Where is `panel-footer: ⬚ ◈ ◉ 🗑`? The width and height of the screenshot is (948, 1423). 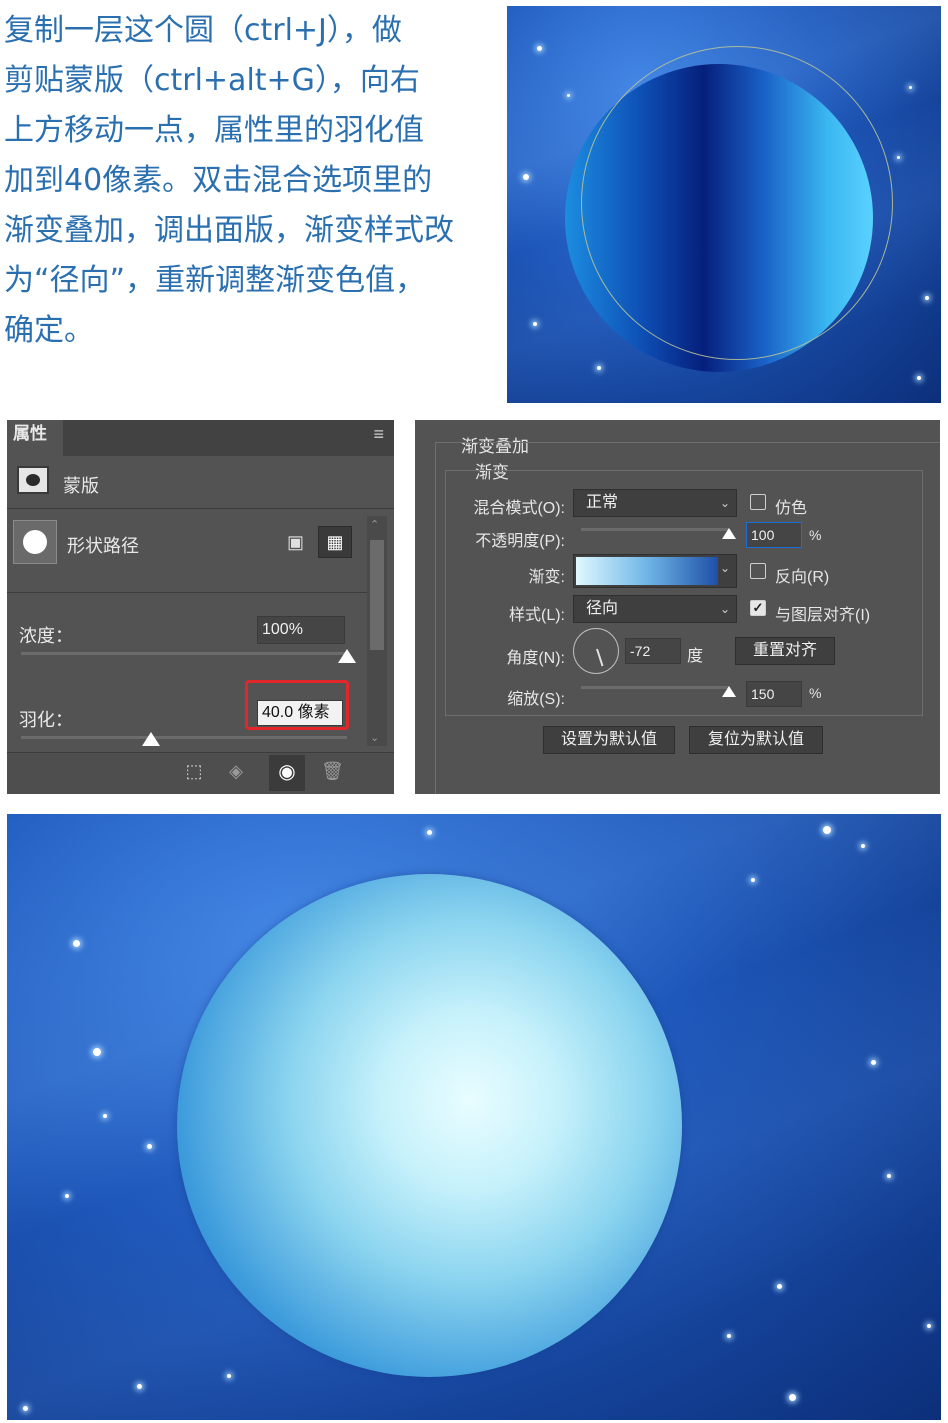 panel-footer: ⬚ ◈ ◉ 🗑 is located at coordinates (200, 773).